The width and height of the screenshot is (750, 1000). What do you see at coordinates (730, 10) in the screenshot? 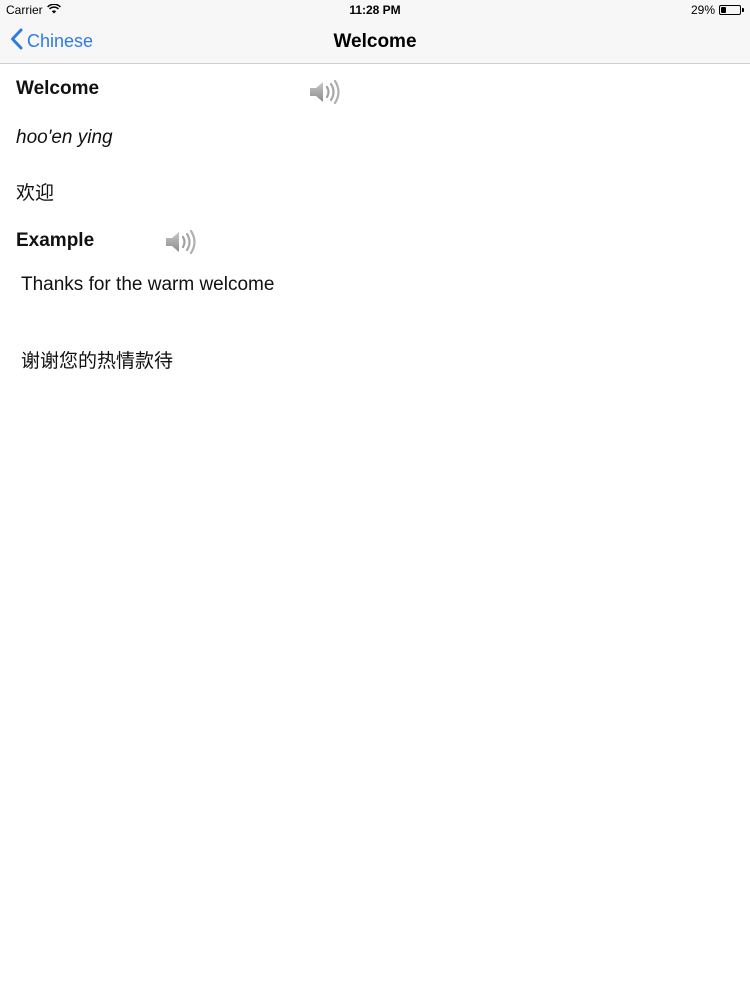
I see `battery-icon` at bounding box center [730, 10].